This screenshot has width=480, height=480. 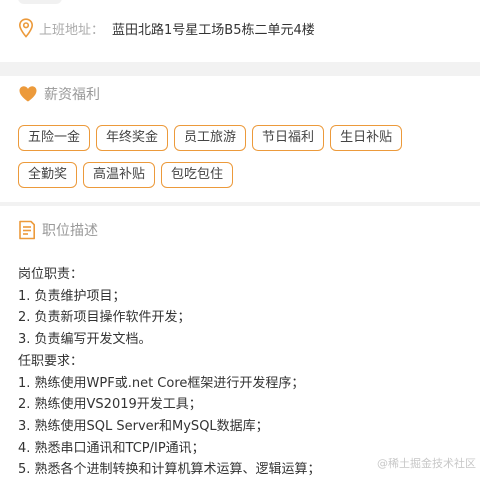 I want to click on description-line: 3. 负责编写开发文档。, so click(x=85, y=340).